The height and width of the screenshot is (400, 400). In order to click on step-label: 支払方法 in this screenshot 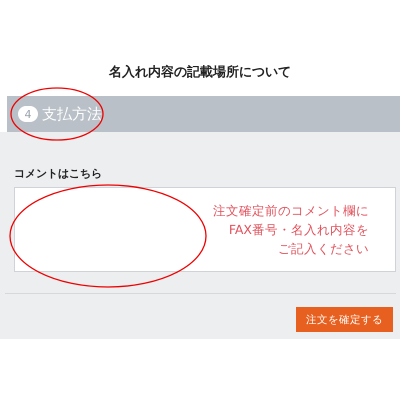, I will do `click(72, 114)`.